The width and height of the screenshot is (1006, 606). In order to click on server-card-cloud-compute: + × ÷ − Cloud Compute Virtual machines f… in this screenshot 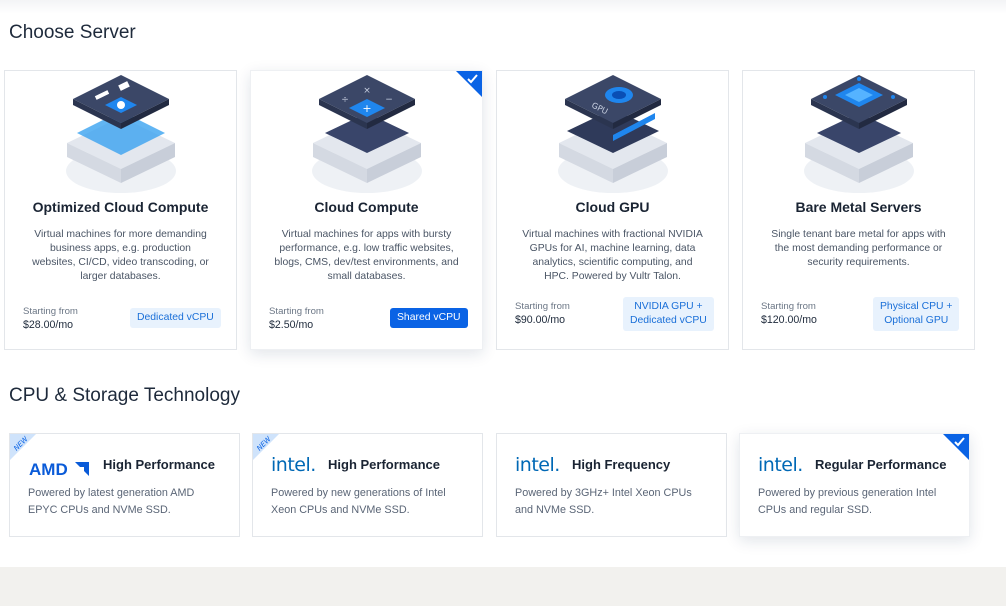, I will do `click(366, 210)`.